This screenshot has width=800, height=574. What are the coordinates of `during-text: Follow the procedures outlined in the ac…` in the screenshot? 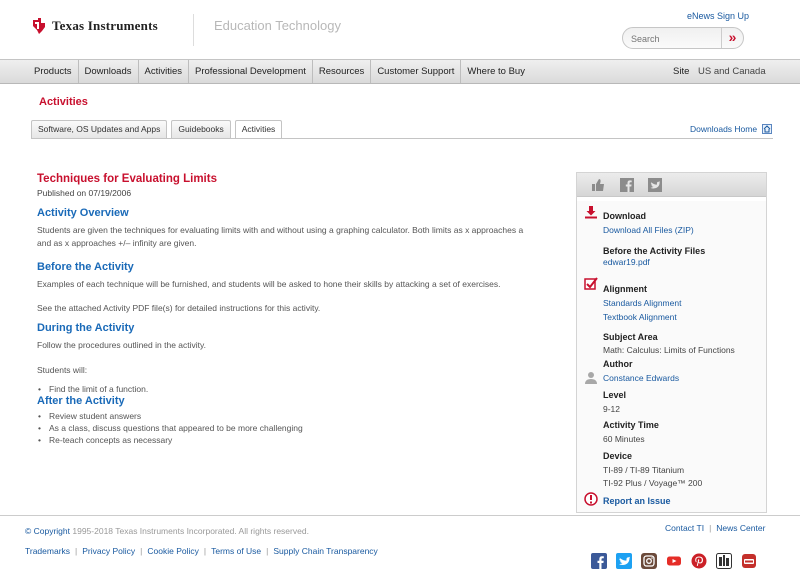 It's located at (121, 345).